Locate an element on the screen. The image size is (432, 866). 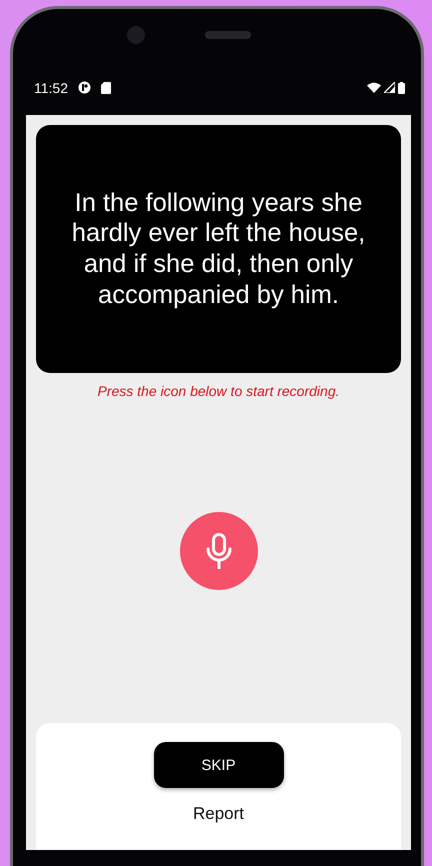
wifi-icon is located at coordinates (374, 87).